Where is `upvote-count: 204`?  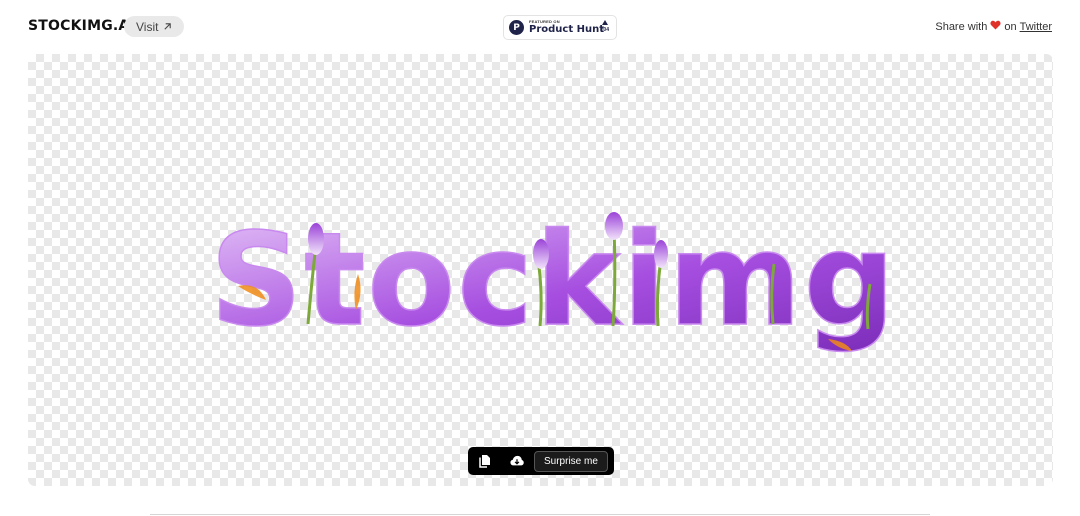
upvote-count: 204 is located at coordinates (605, 26).